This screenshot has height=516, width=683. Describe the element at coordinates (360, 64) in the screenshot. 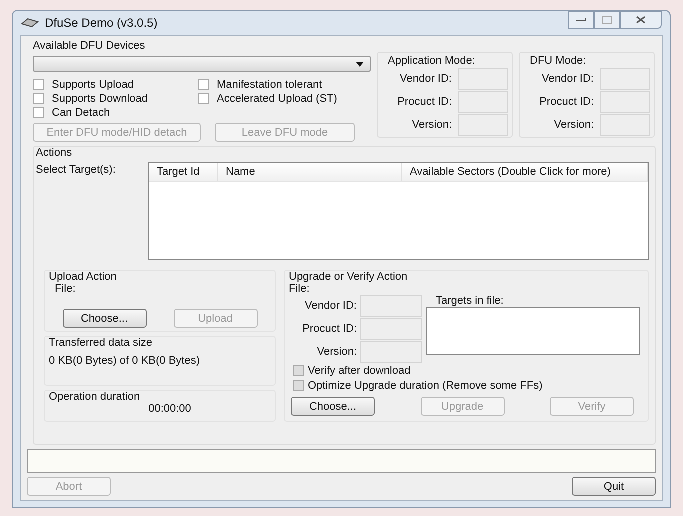

I see `dropdown-caret-icon` at that location.